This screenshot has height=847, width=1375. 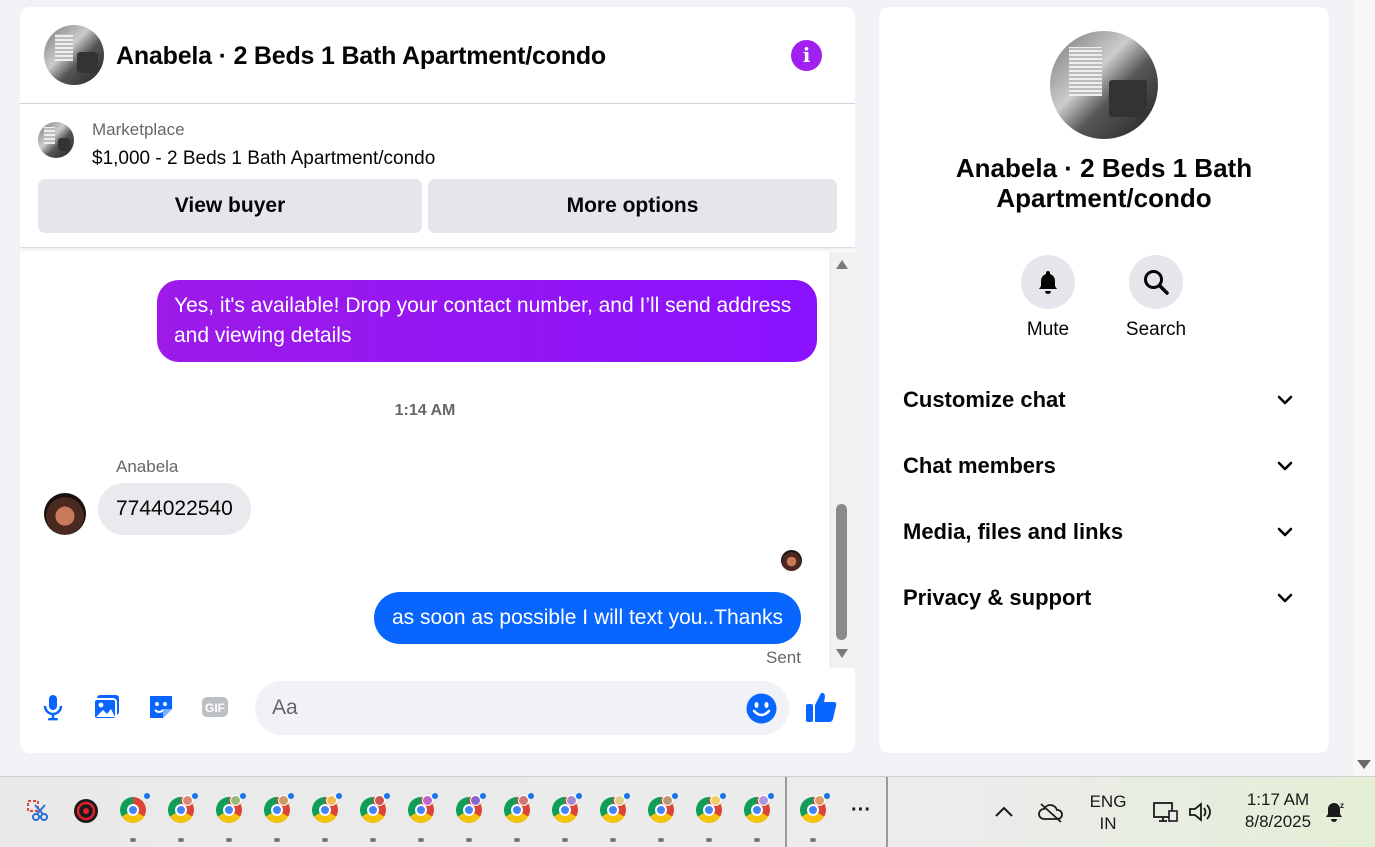 What do you see at coordinates (1048, 329) in the screenshot?
I see `mute-label: Mute` at bounding box center [1048, 329].